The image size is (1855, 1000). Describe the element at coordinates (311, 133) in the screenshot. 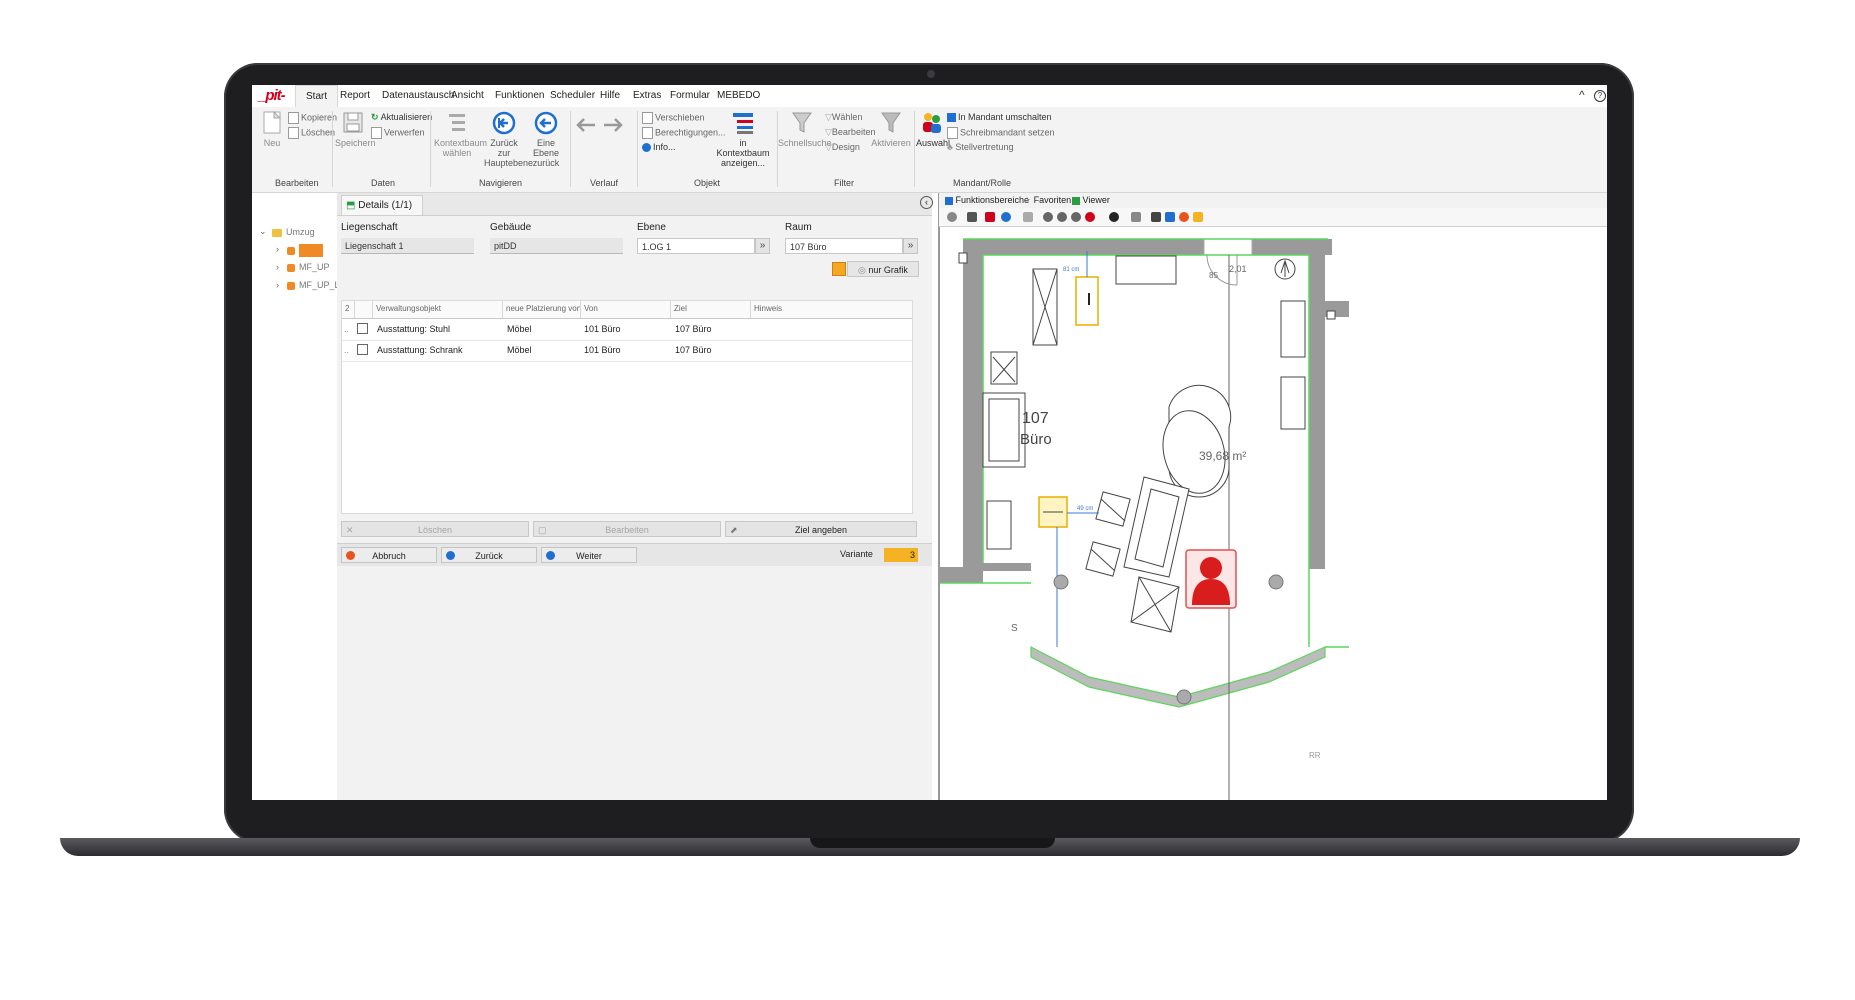

I see `delete-button: Löschen` at that location.